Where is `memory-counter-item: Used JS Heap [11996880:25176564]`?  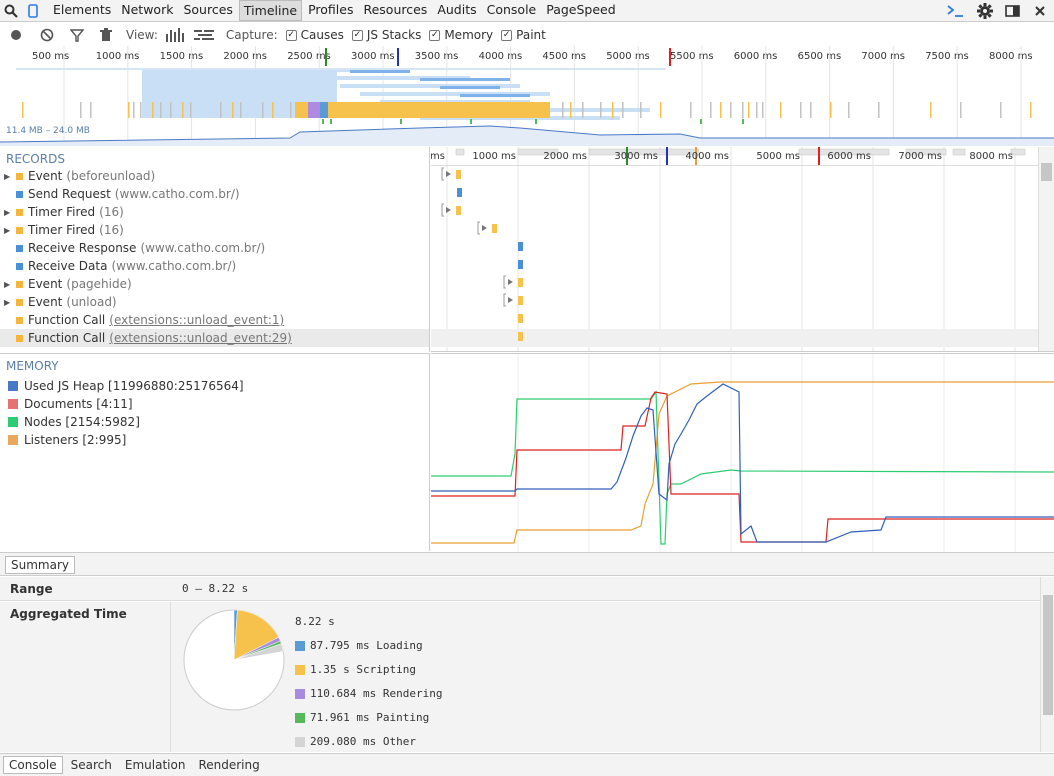 memory-counter-item: Used JS Heap [11996880:25176564] is located at coordinates (214, 386).